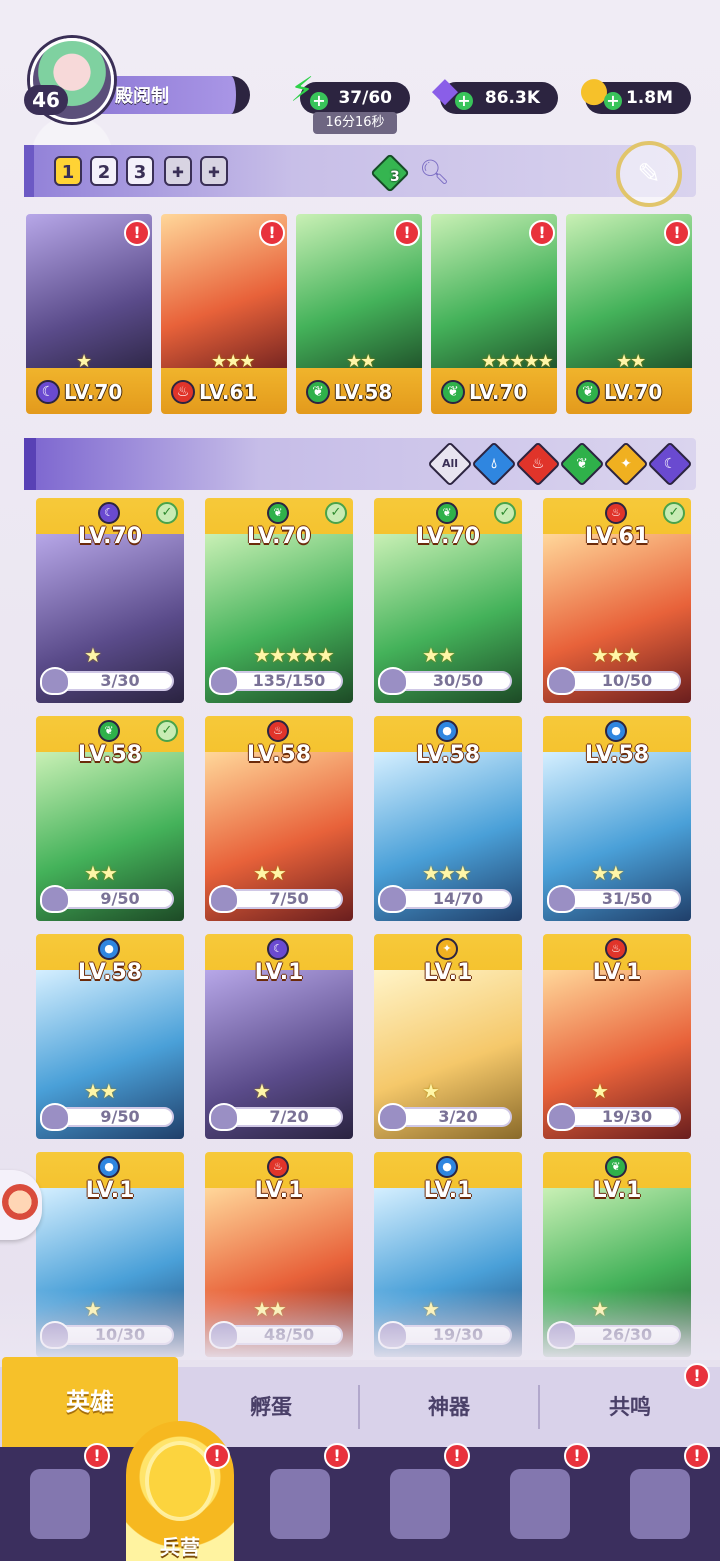  Describe the element at coordinates (180, 1547) in the screenshot. I see `nav-barracks-label: 兵营` at that location.